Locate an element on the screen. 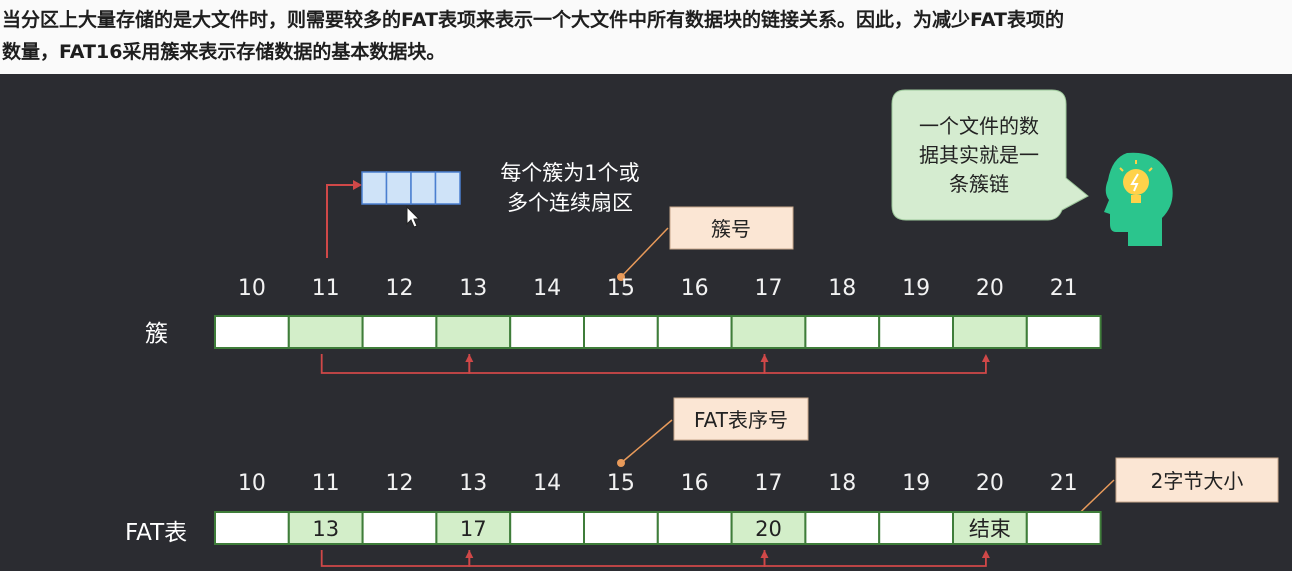  cluster-cells is located at coordinates (658, 332).